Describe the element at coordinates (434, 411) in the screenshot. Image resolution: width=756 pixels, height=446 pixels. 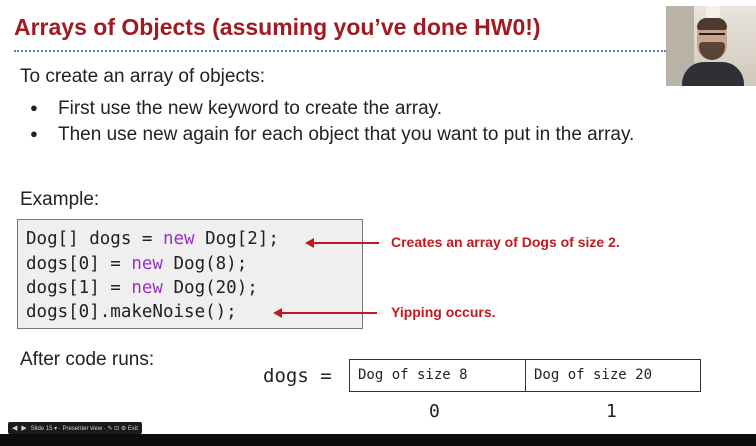
I see `array-index: 0` at that location.